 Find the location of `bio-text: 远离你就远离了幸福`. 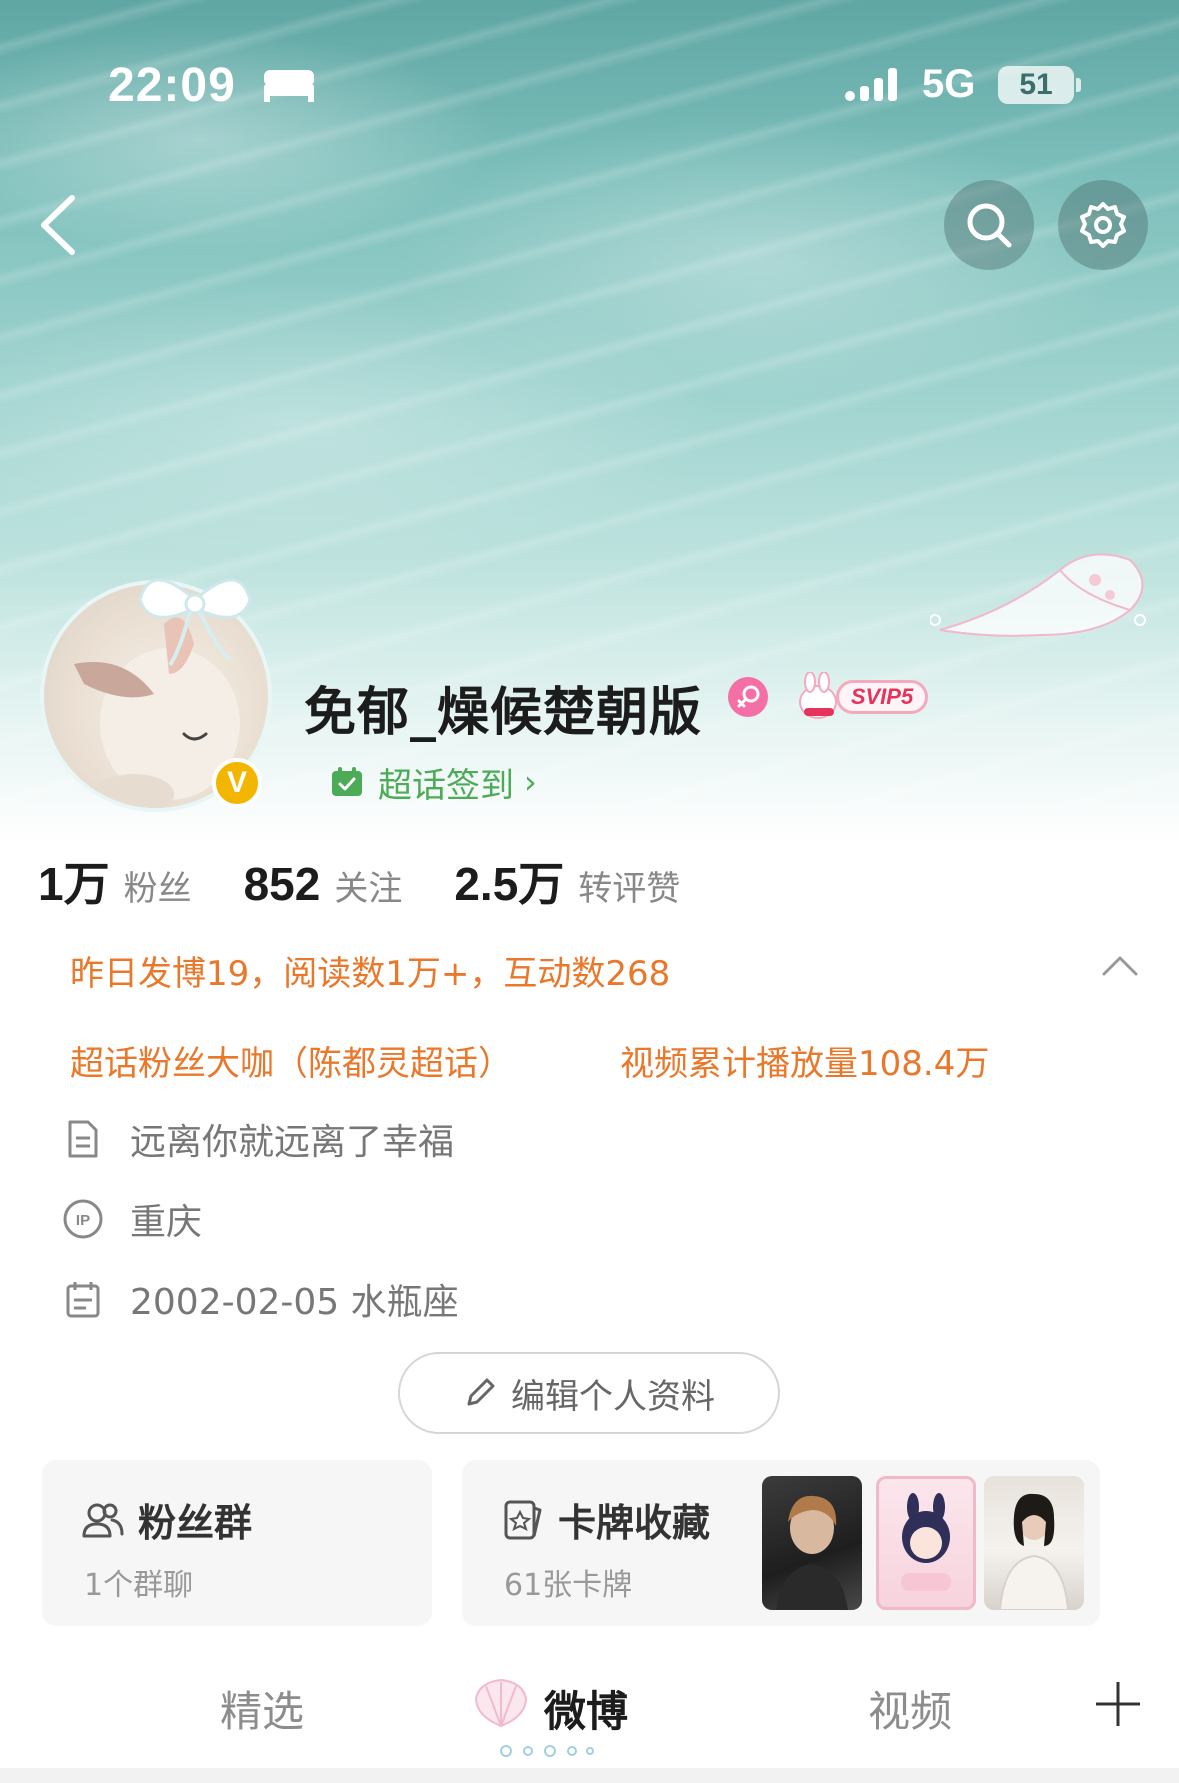

bio-text: 远离你就远离了幸福 is located at coordinates (292, 1142).